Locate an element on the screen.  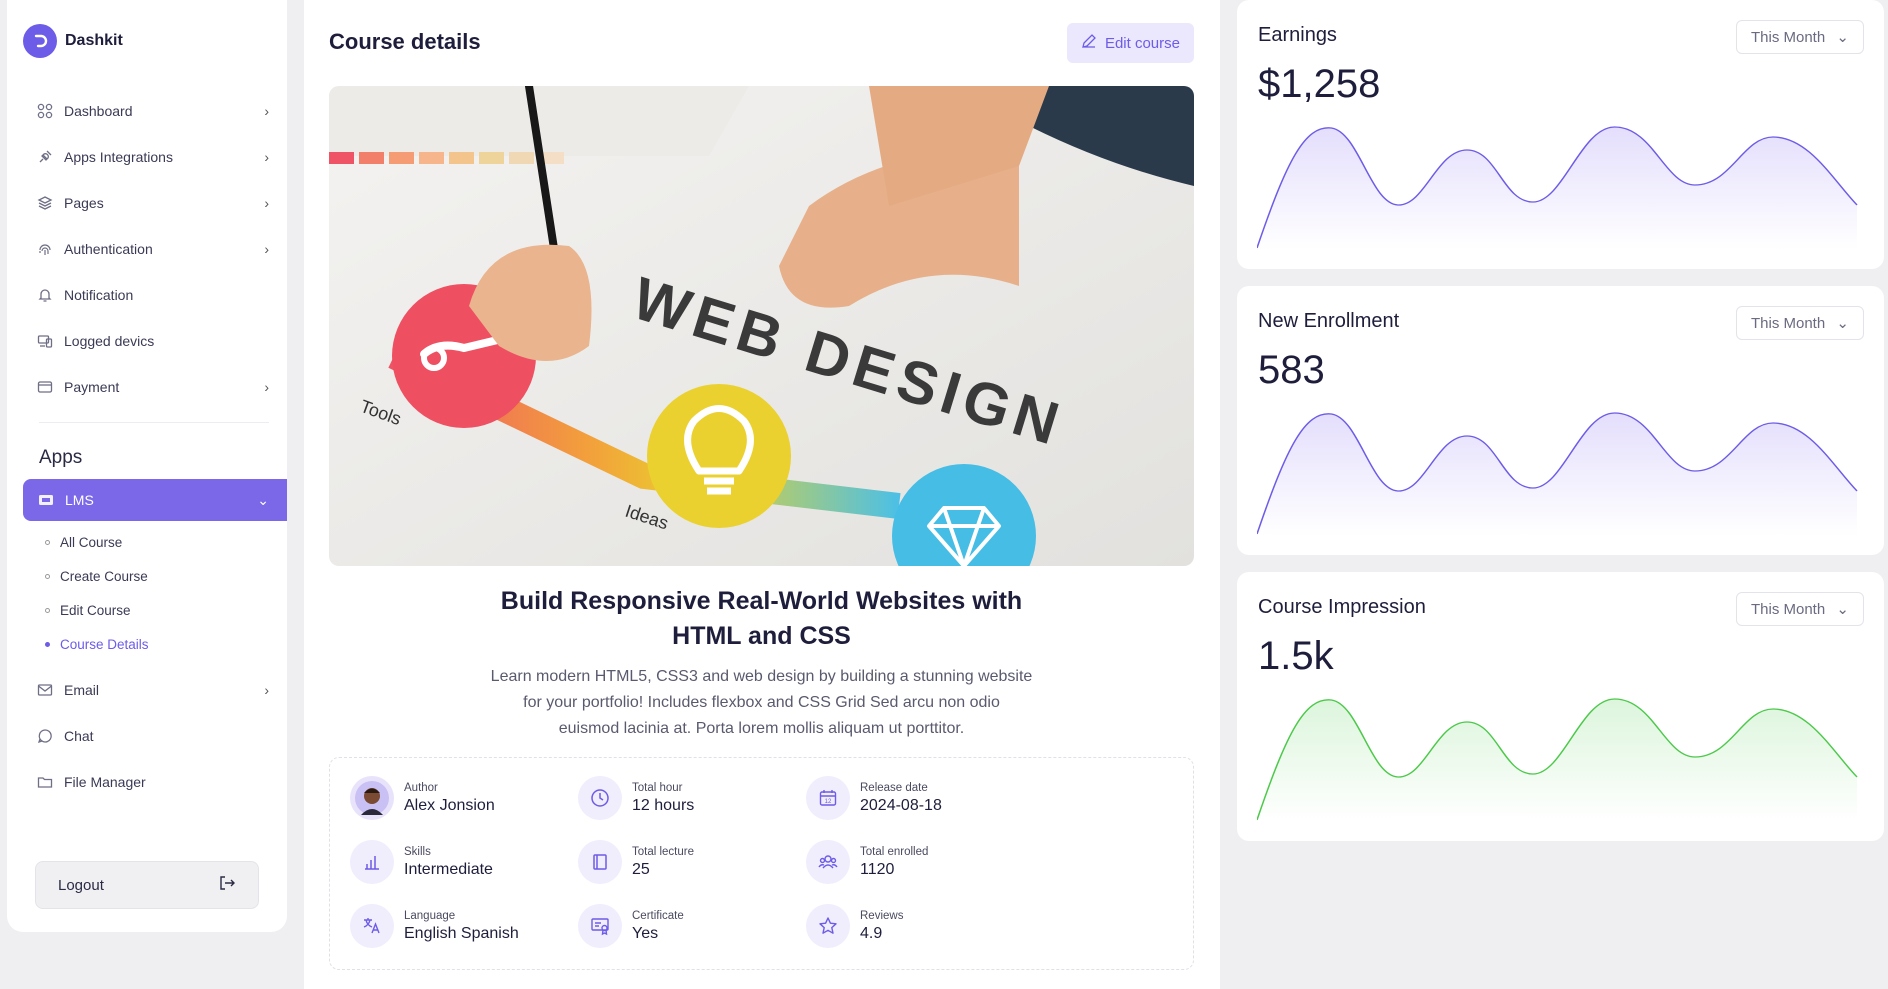
info-label: Certificate is located at coordinates (658, 915).